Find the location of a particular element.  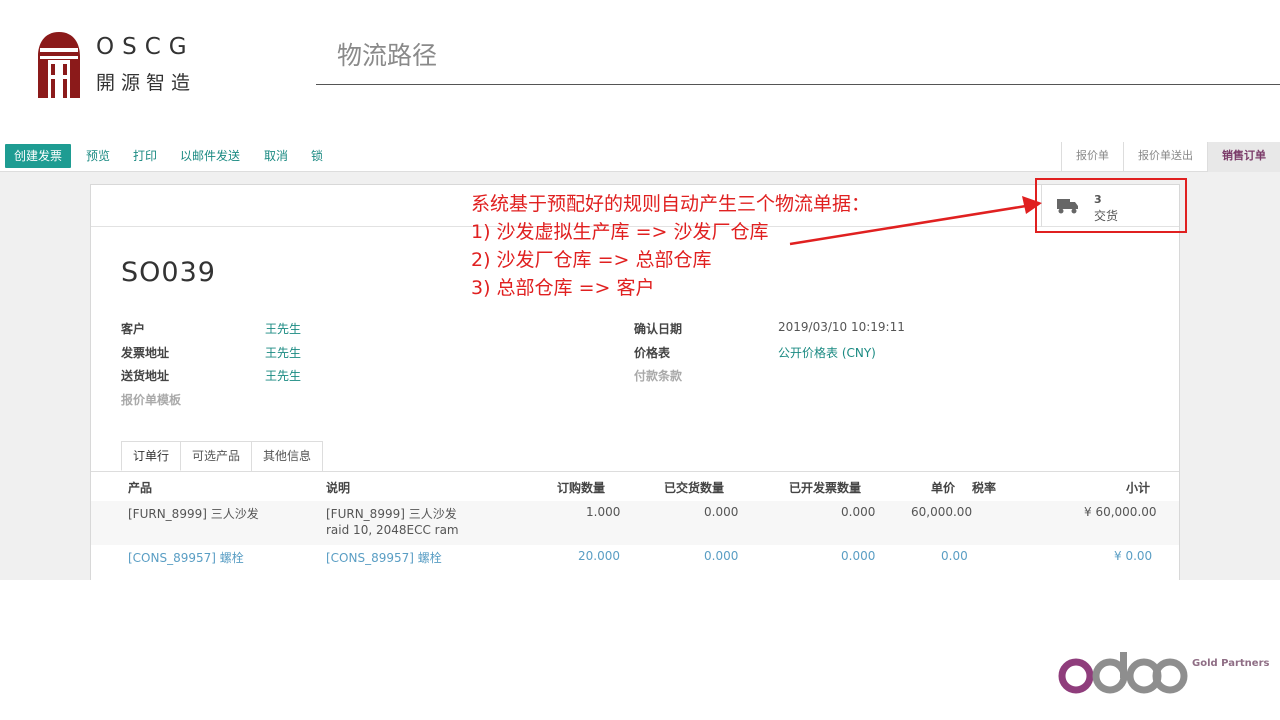

stage-quotation-sent: 报价单送出 is located at coordinates (1165, 157).